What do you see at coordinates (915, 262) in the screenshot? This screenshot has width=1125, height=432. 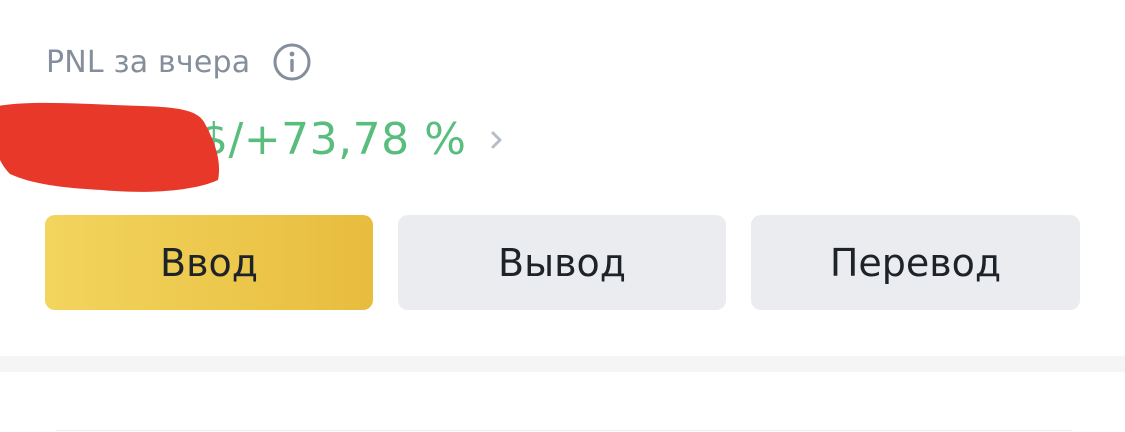 I see `transfer-button: Перевод` at bounding box center [915, 262].